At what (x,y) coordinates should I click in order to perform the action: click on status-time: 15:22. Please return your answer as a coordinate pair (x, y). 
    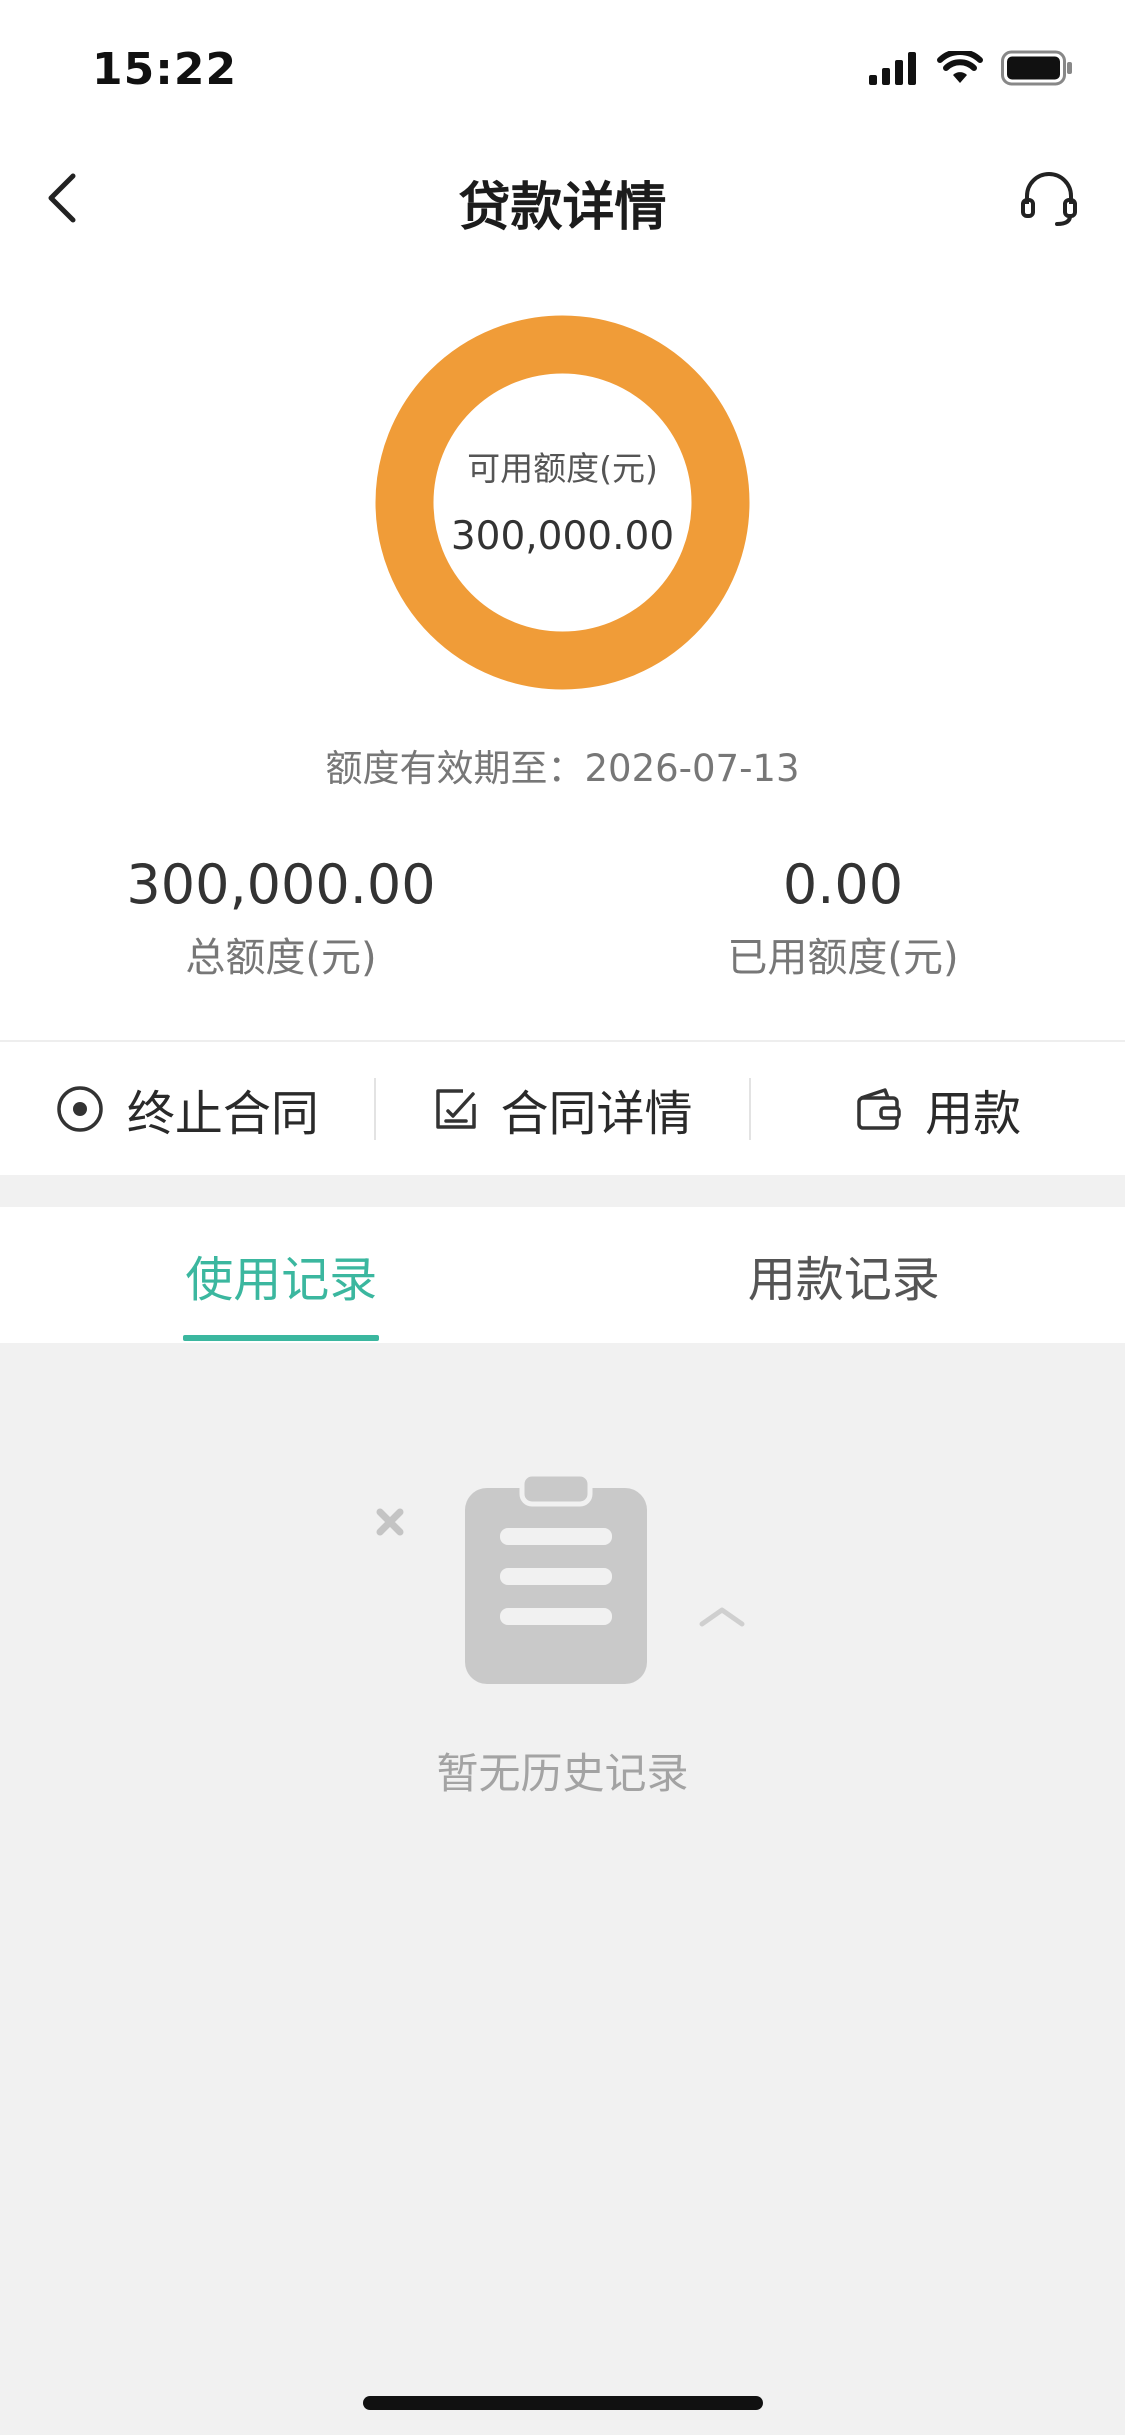
    Looking at the image, I should click on (165, 69).